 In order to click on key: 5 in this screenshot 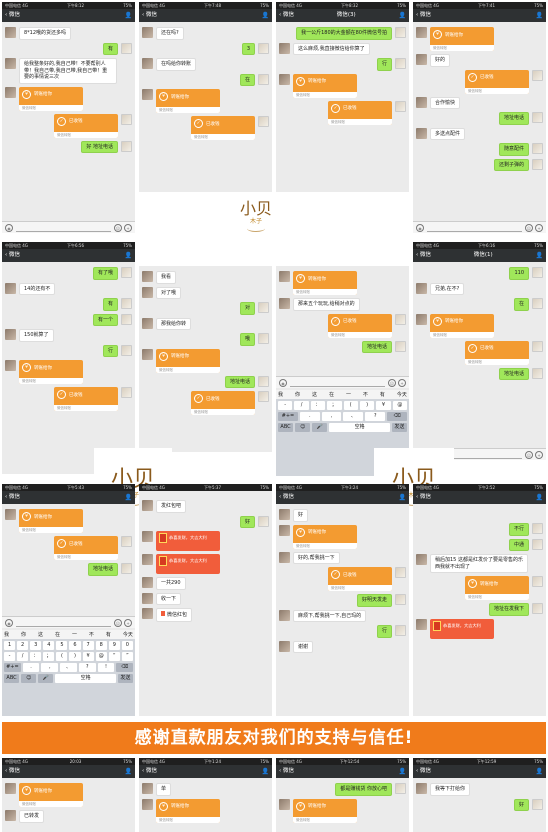, I will do `click(62, 645)`.